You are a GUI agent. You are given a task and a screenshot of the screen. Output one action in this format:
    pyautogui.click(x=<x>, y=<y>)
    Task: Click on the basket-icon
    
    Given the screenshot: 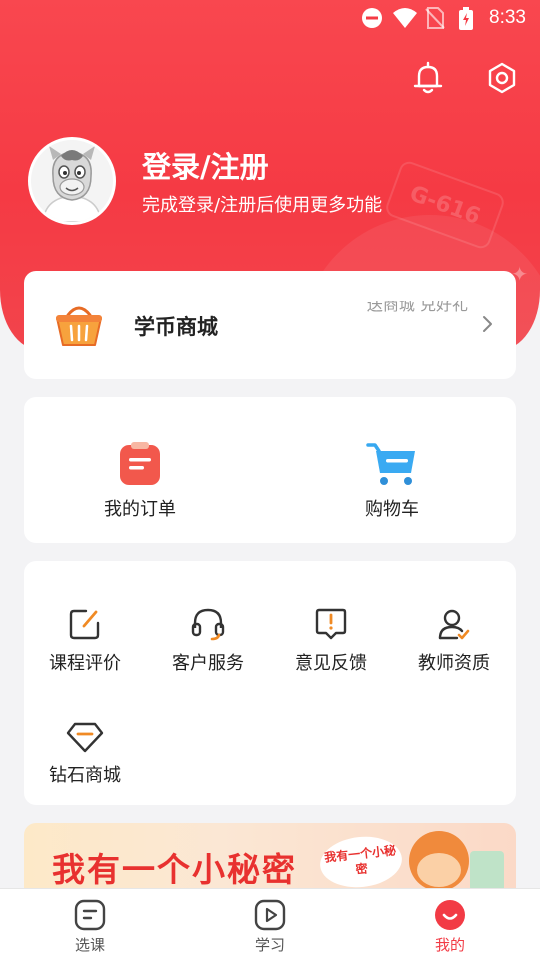 What is the action you would take?
    pyautogui.click(x=79, y=326)
    